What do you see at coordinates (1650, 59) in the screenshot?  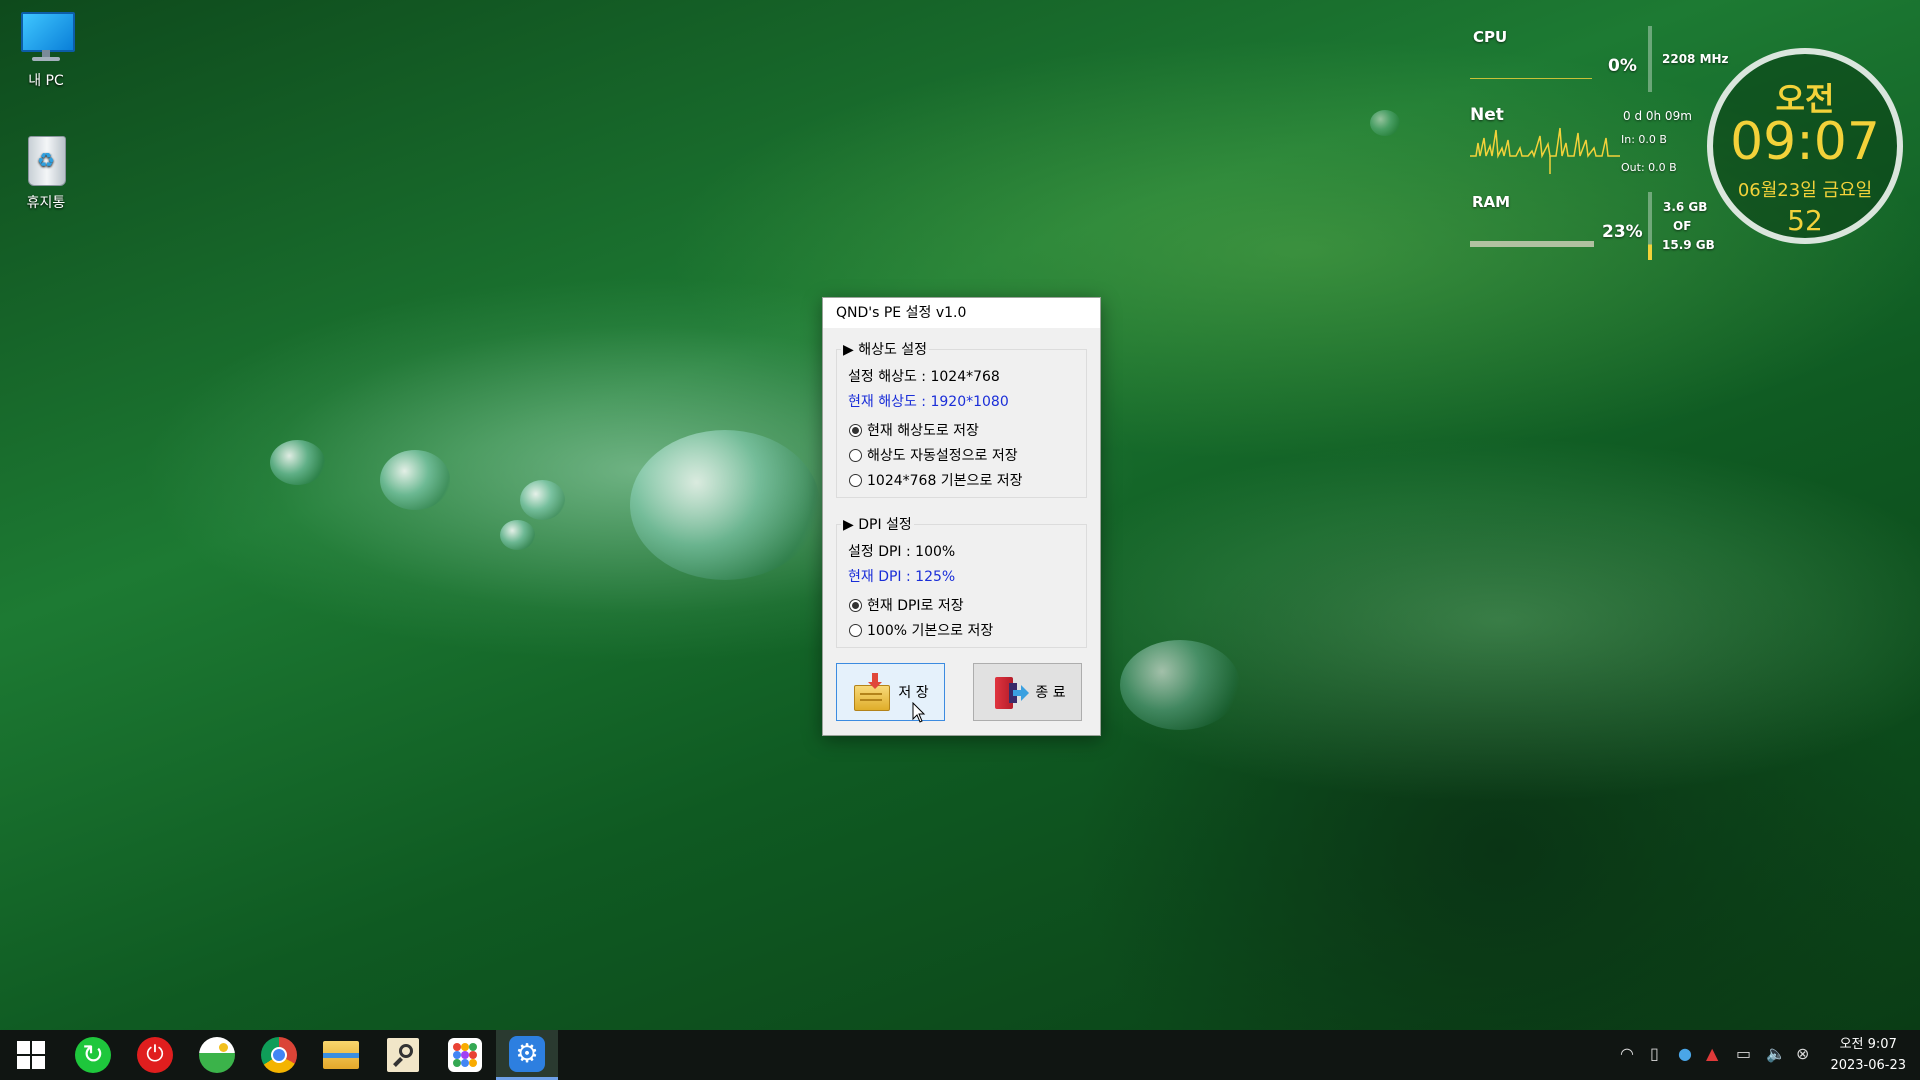 I see `cpu-level-bar` at bounding box center [1650, 59].